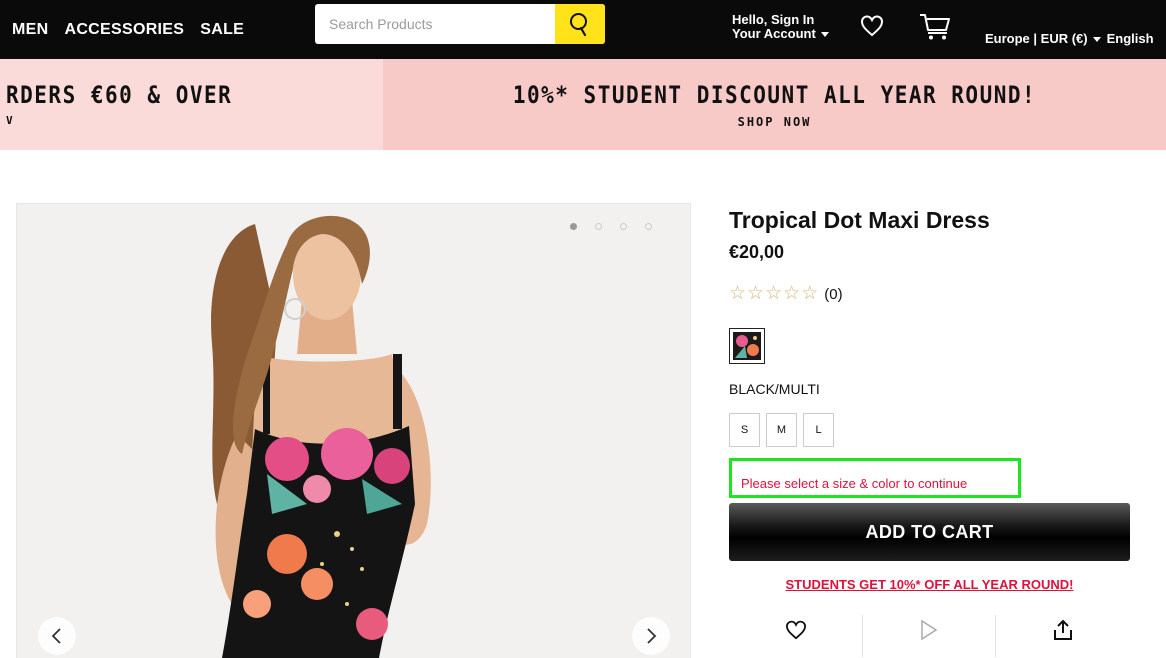  I want to click on share-button, so click(1063, 630).